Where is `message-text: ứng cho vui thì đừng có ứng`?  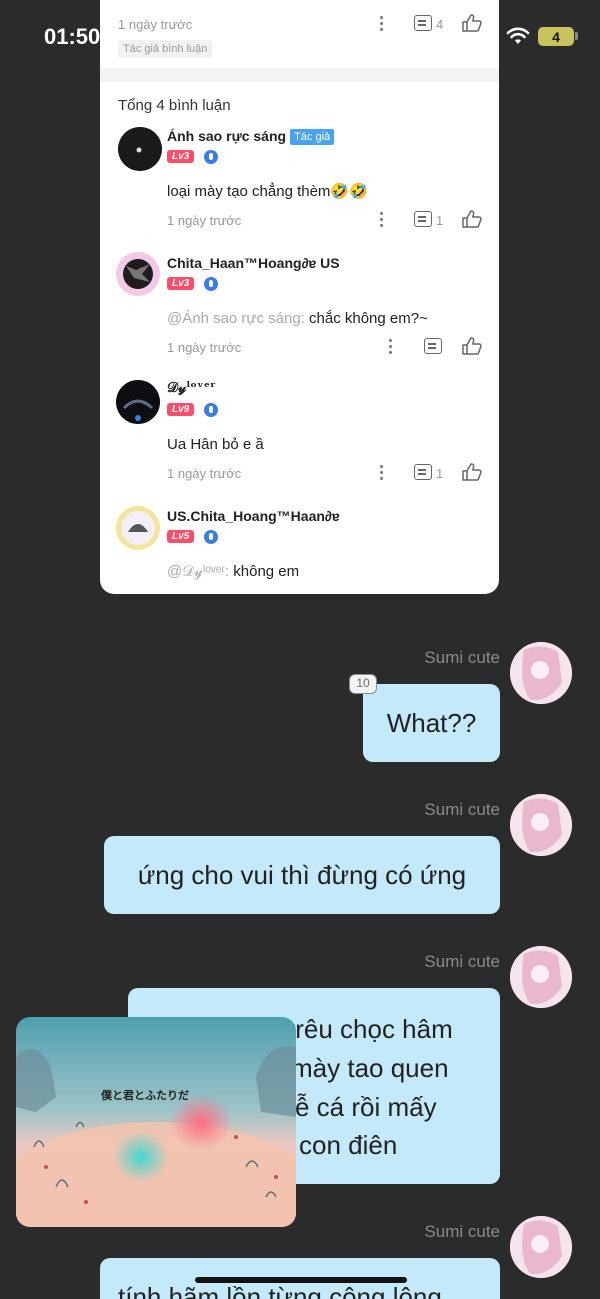 message-text: ứng cho vui thì đừng có ứng is located at coordinates (302, 874).